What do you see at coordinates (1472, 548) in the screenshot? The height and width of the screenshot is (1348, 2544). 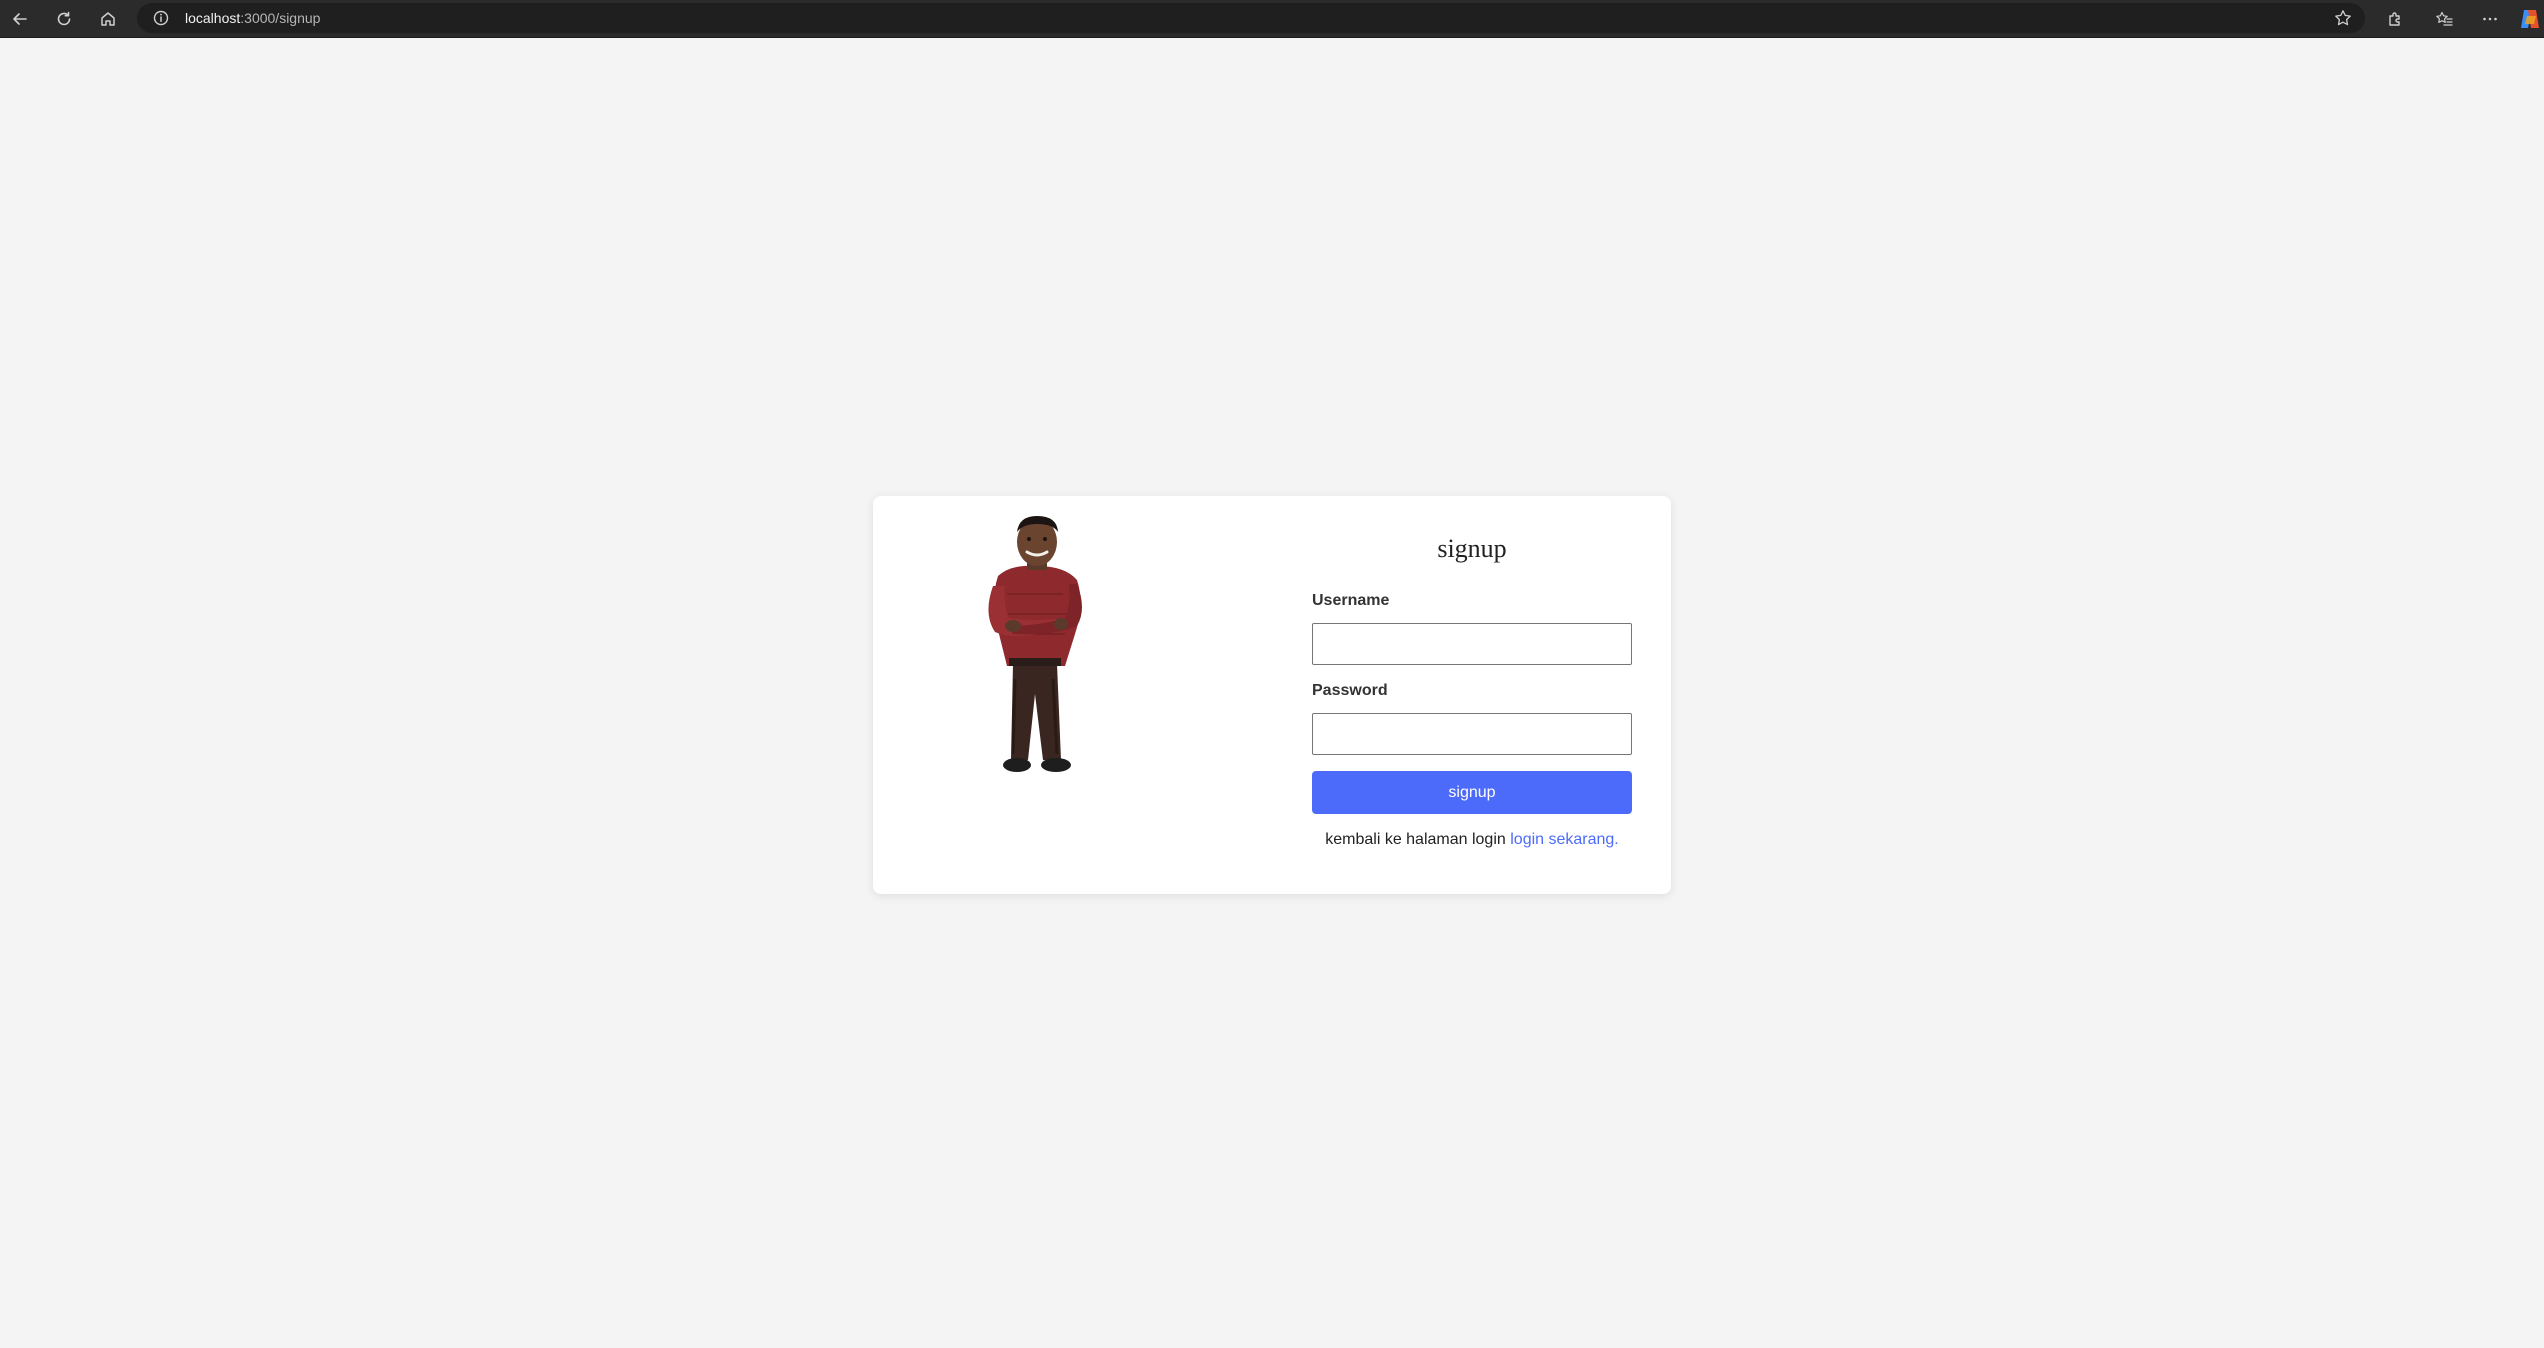 I see `form-title: signup` at bounding box center [1472, 548].